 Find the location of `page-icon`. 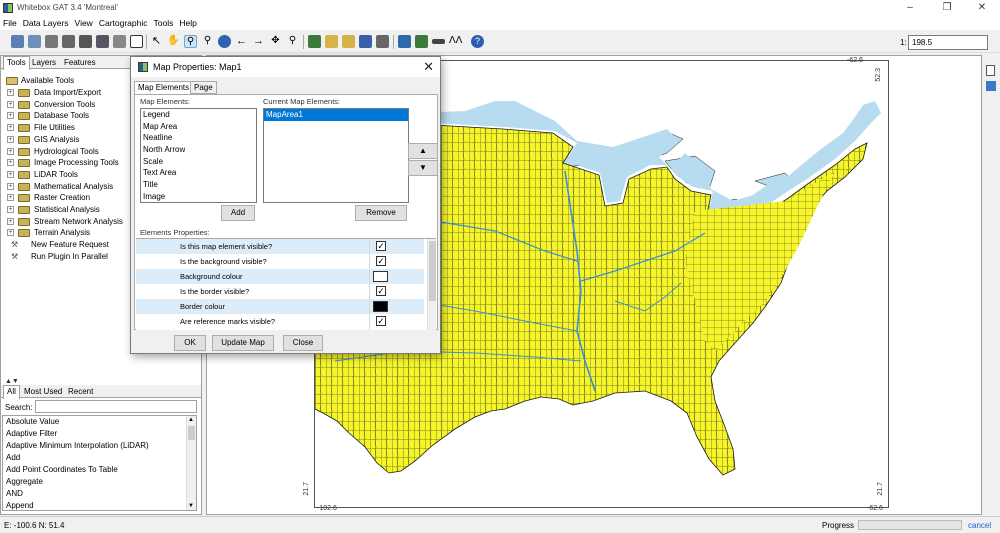

page-icon is located at coordinates (990, 70).